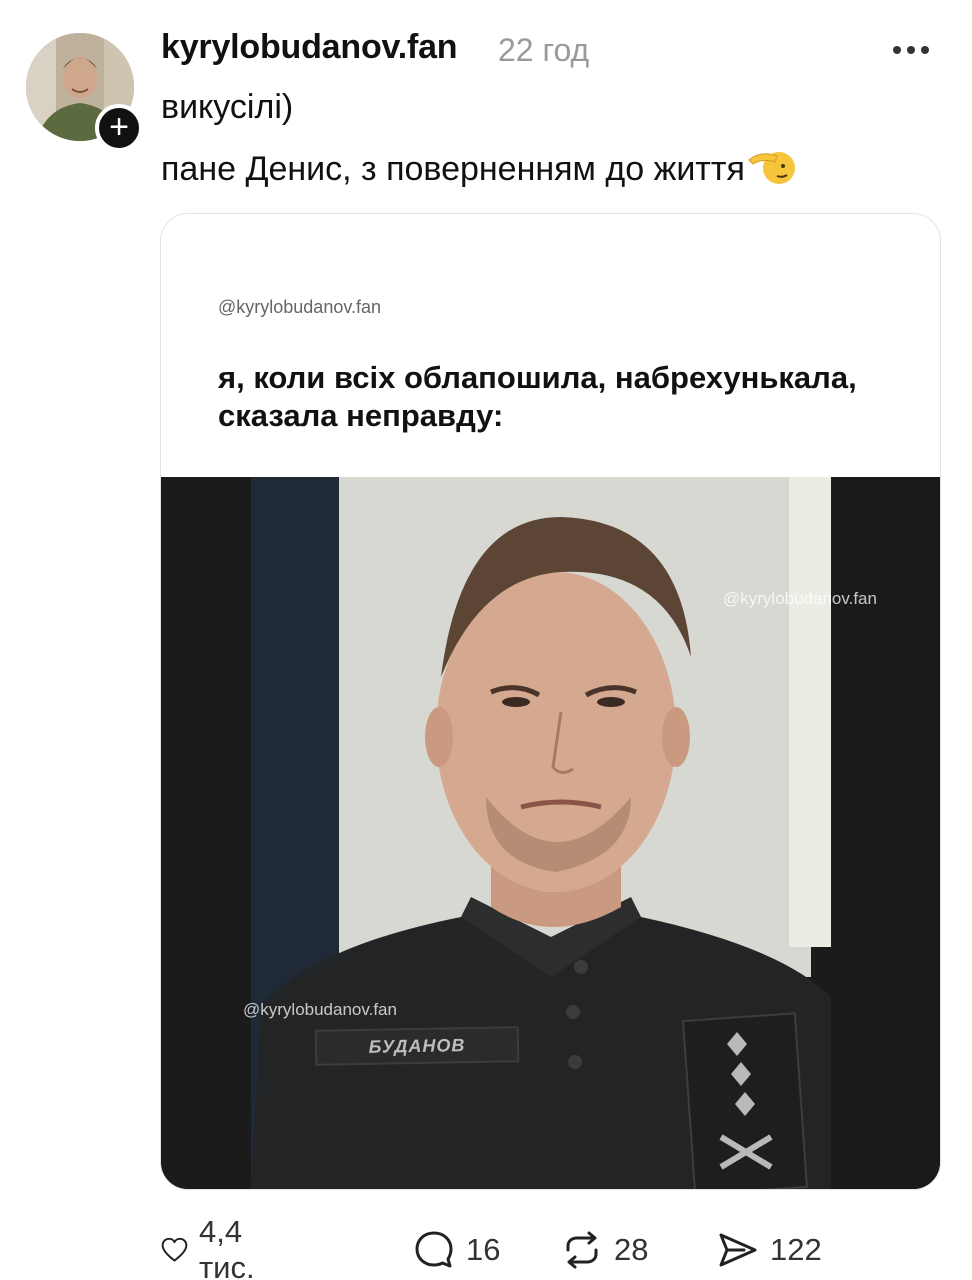 The image size is (972, 1280). Describe the element at coordinates (227, 107) in the screenshot. I see `post-text-line-1: викусілі)` at that location.